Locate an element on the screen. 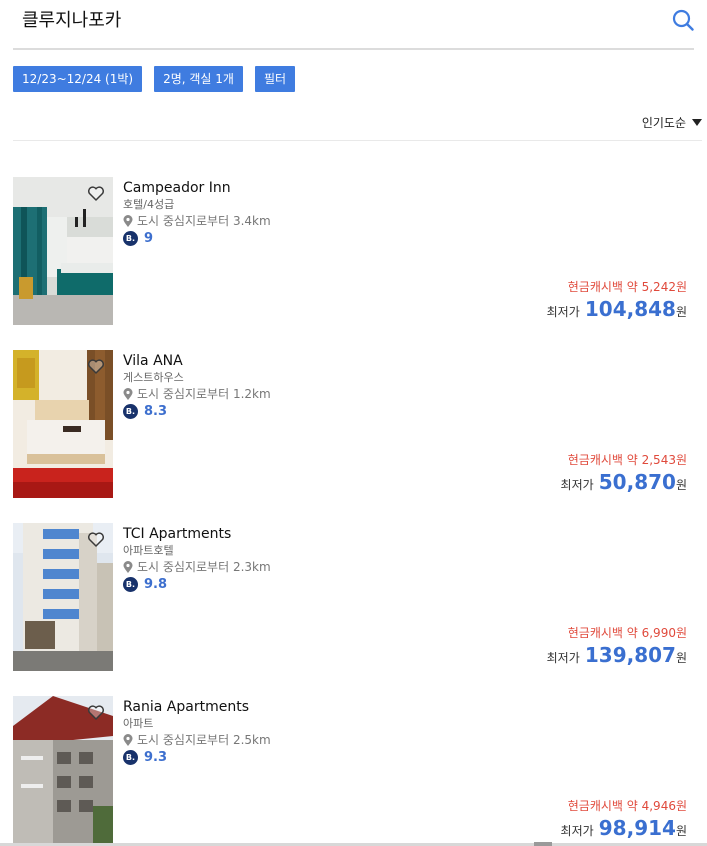 Image resolution: width=707 pixels, height=846 pixels. price-amount: 98,914 is located at coordinates (637, 828).